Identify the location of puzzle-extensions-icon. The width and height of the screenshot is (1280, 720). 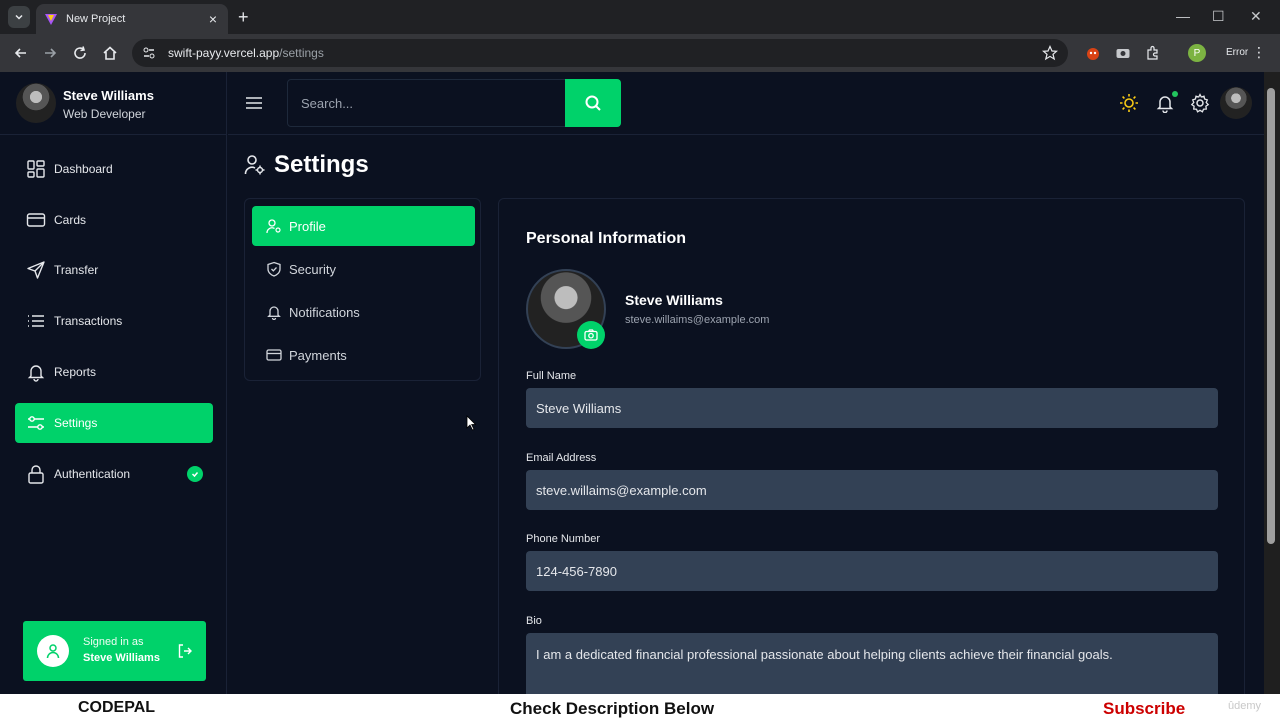
(1153, 53).